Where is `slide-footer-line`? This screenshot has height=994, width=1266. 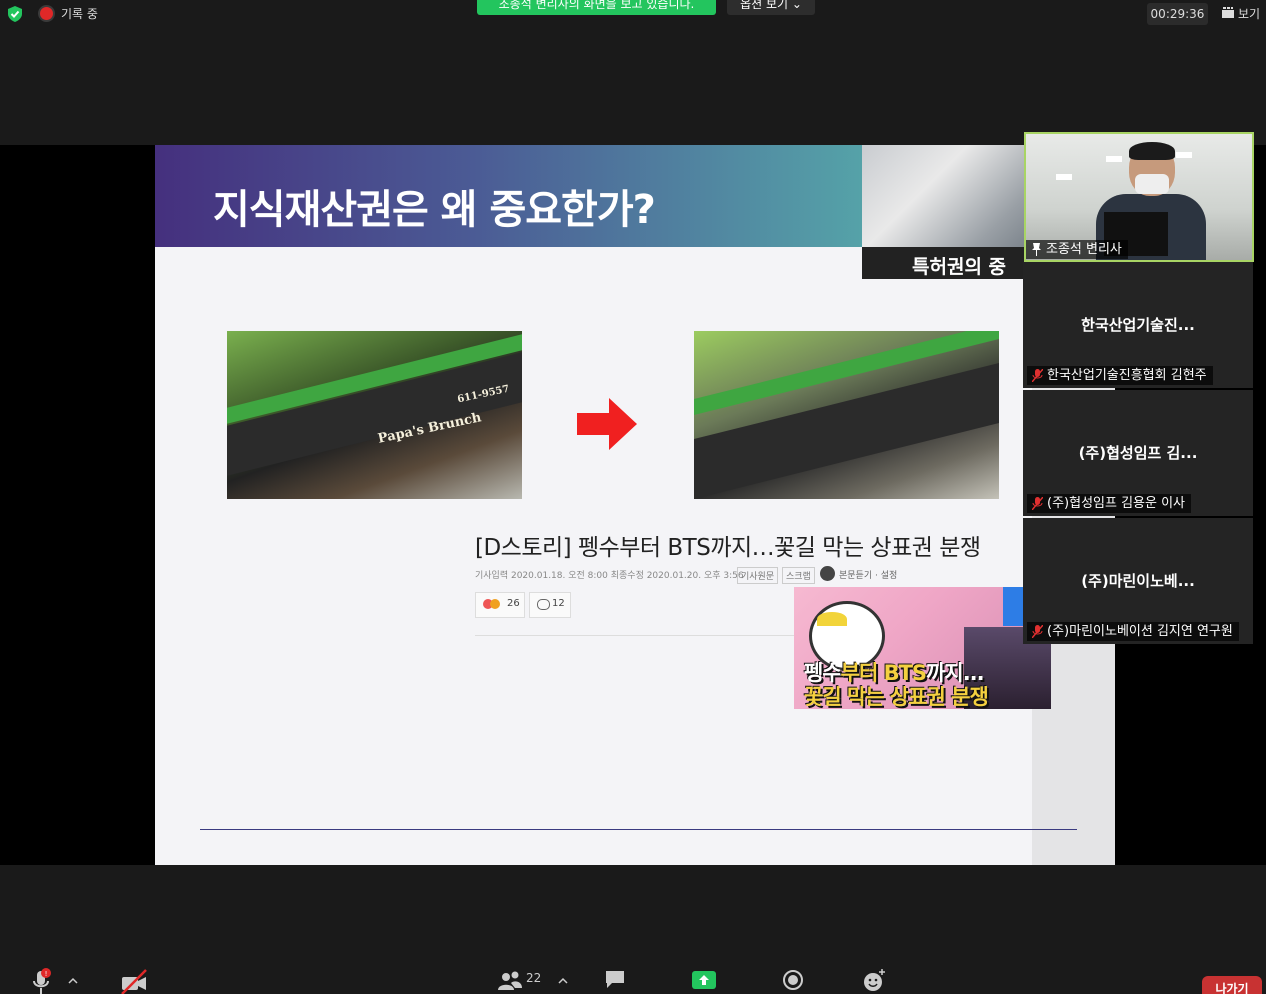
slide-footer-line is located at coordinates (638, 829).